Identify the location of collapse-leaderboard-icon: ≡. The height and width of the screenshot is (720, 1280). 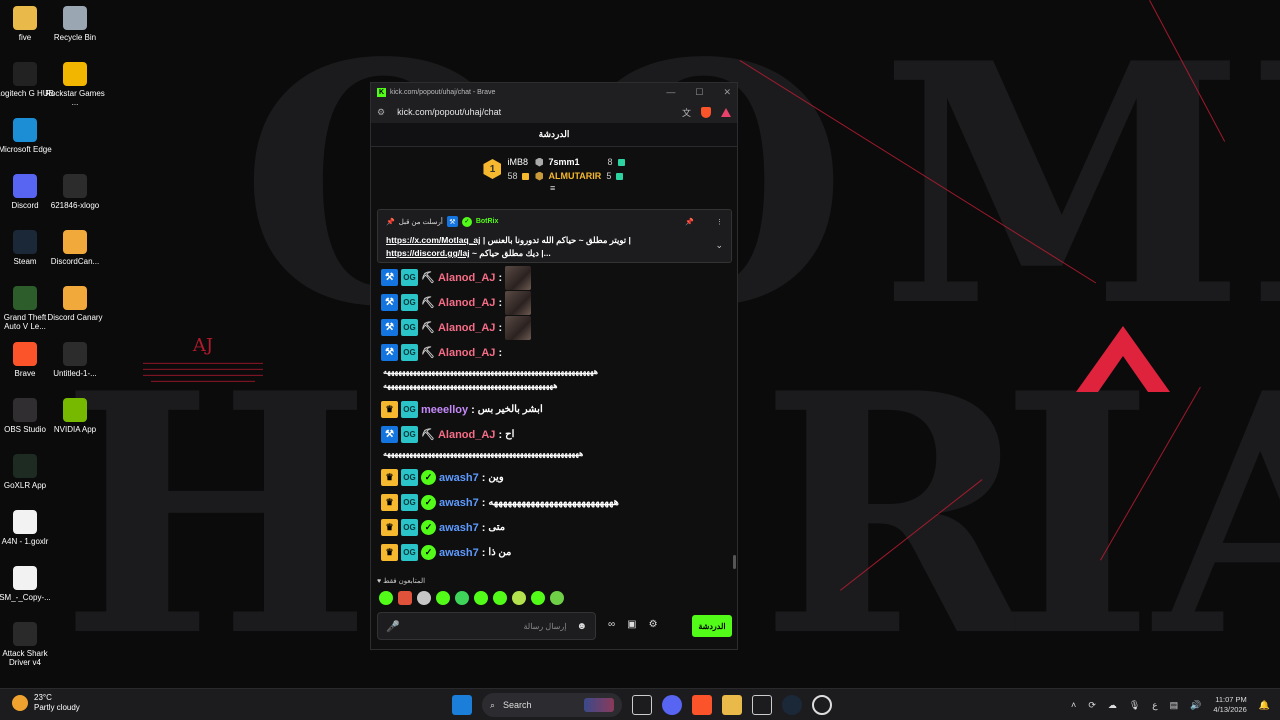
(552, 188).